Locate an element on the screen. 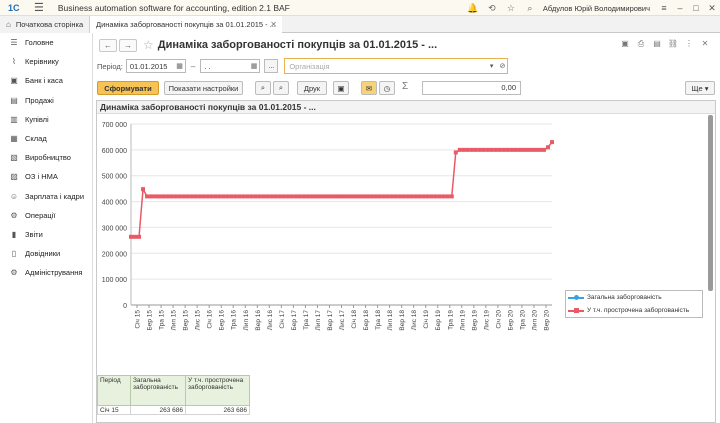  maximize-icon: □ is located at coordinates (696, 8).